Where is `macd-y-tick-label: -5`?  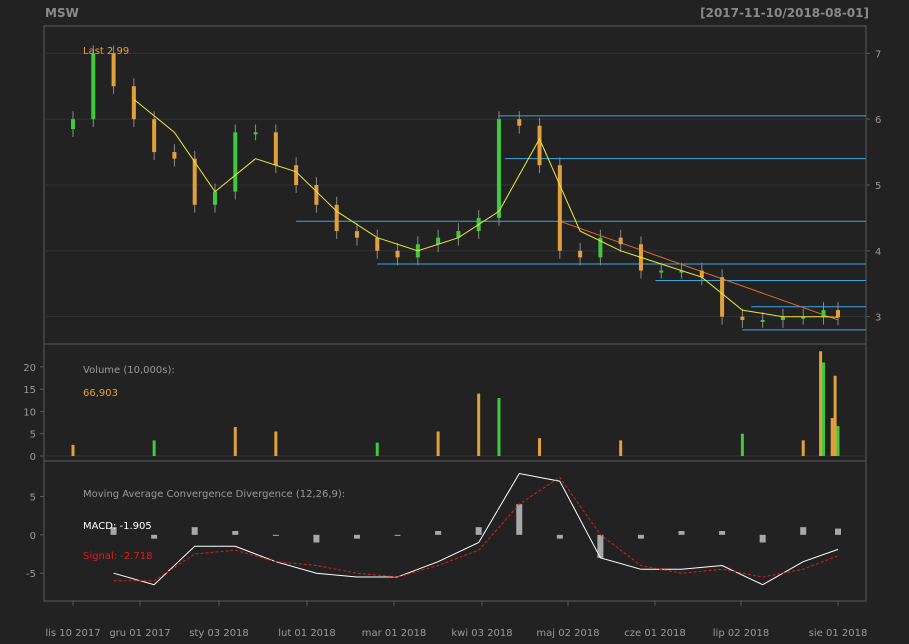
macd-y-tick-label: -5 is located at coordinates (31, 574).